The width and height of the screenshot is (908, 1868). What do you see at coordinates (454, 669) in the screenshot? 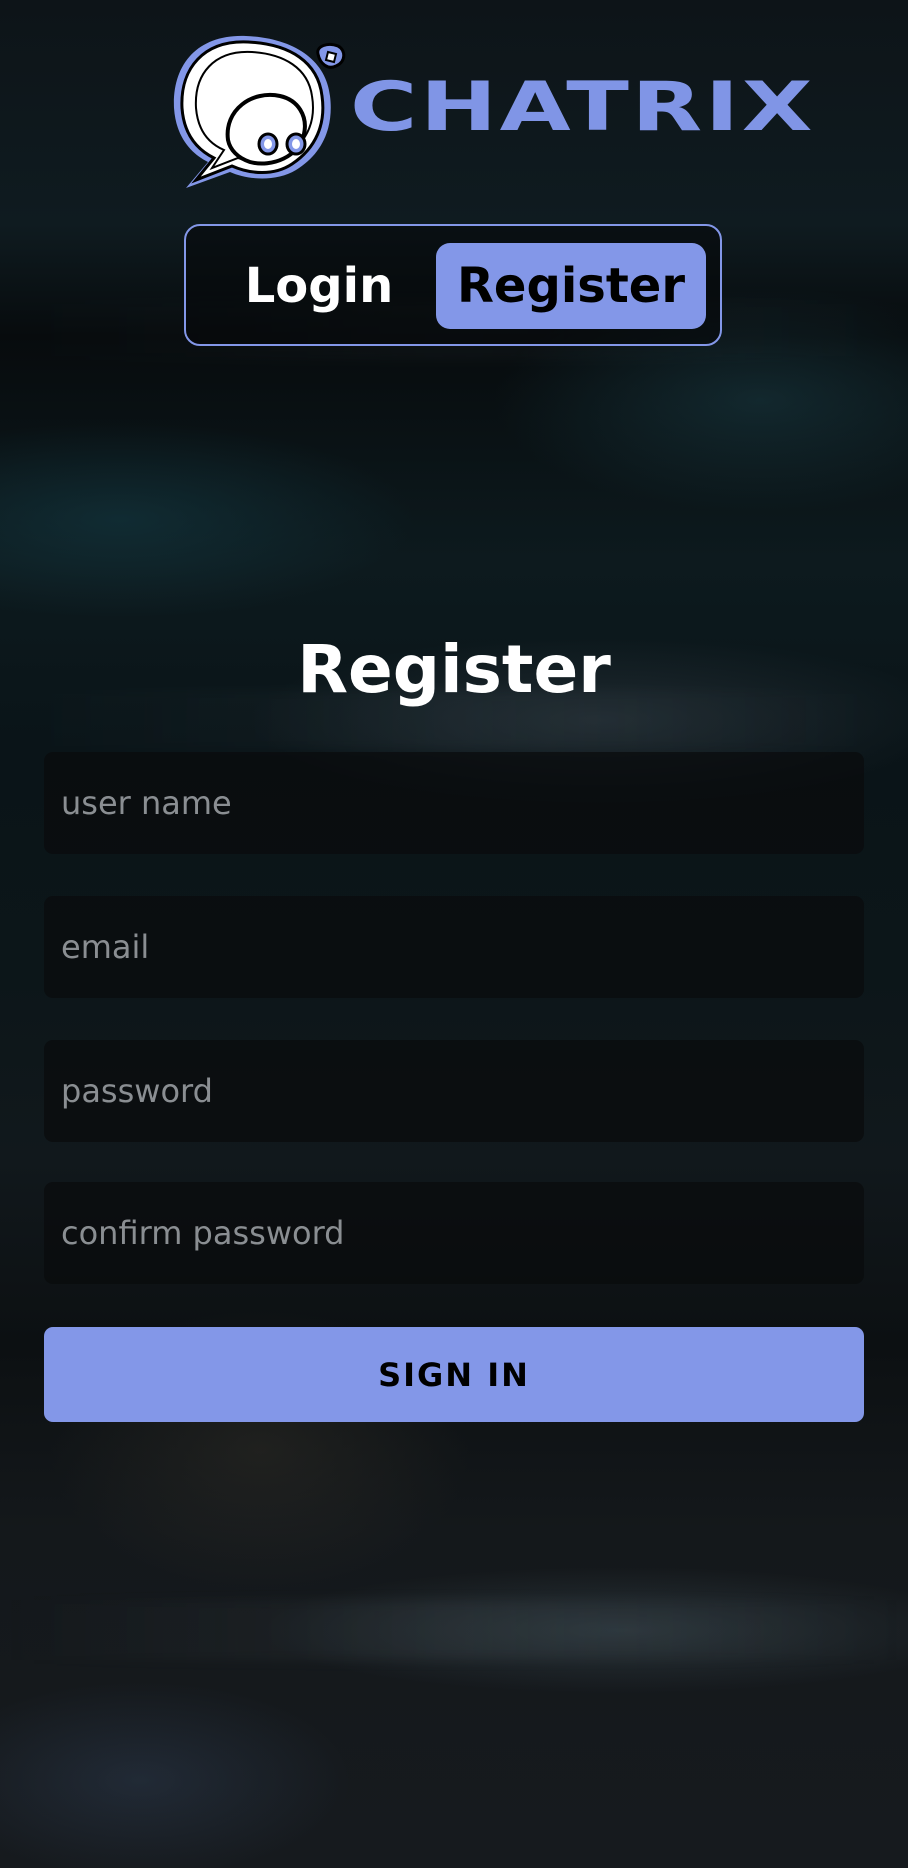
I see `form-title: Register` at bounding box center [454, 669].